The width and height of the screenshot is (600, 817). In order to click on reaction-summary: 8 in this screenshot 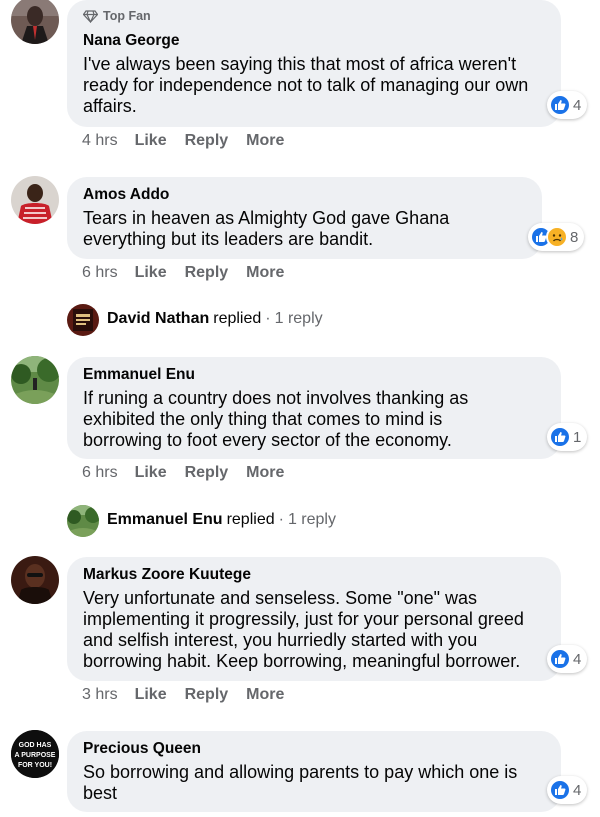, I will do `click(556, 237)`.